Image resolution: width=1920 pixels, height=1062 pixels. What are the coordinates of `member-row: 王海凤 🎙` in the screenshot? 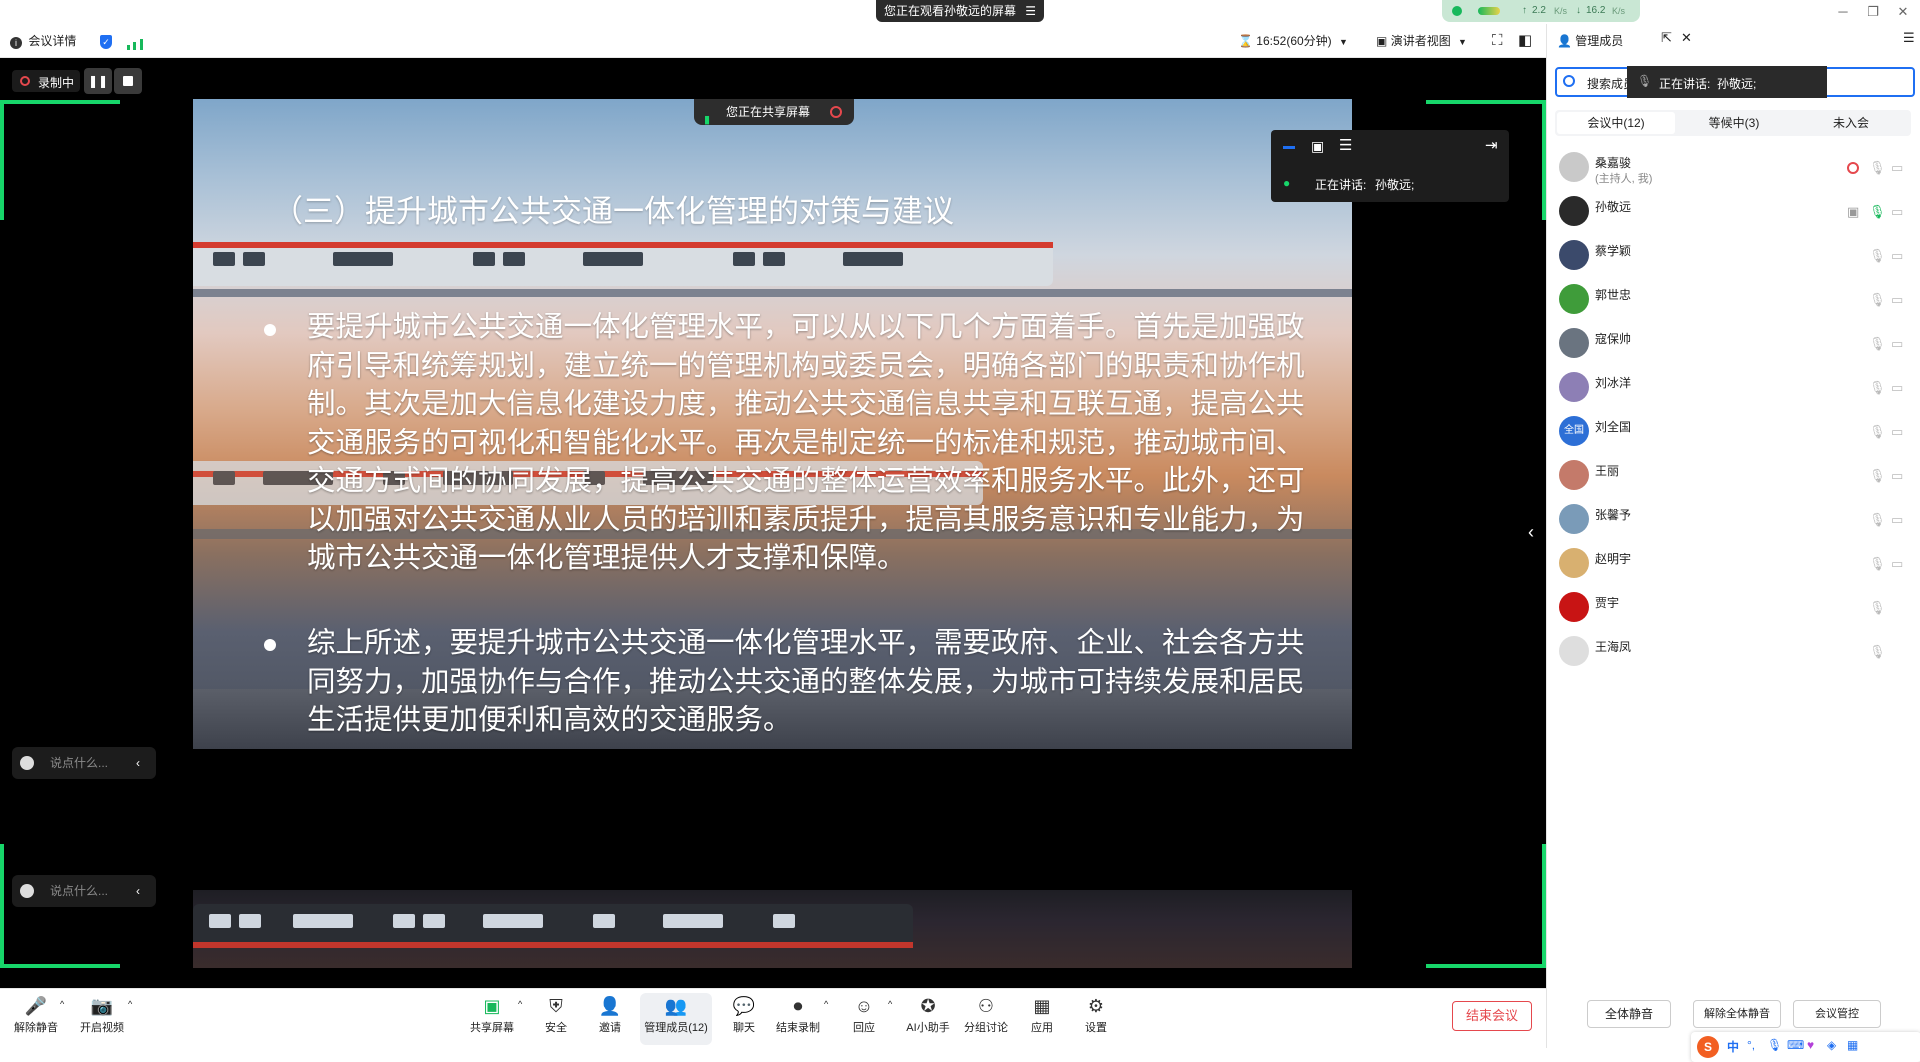 It's located at (1733, 652).